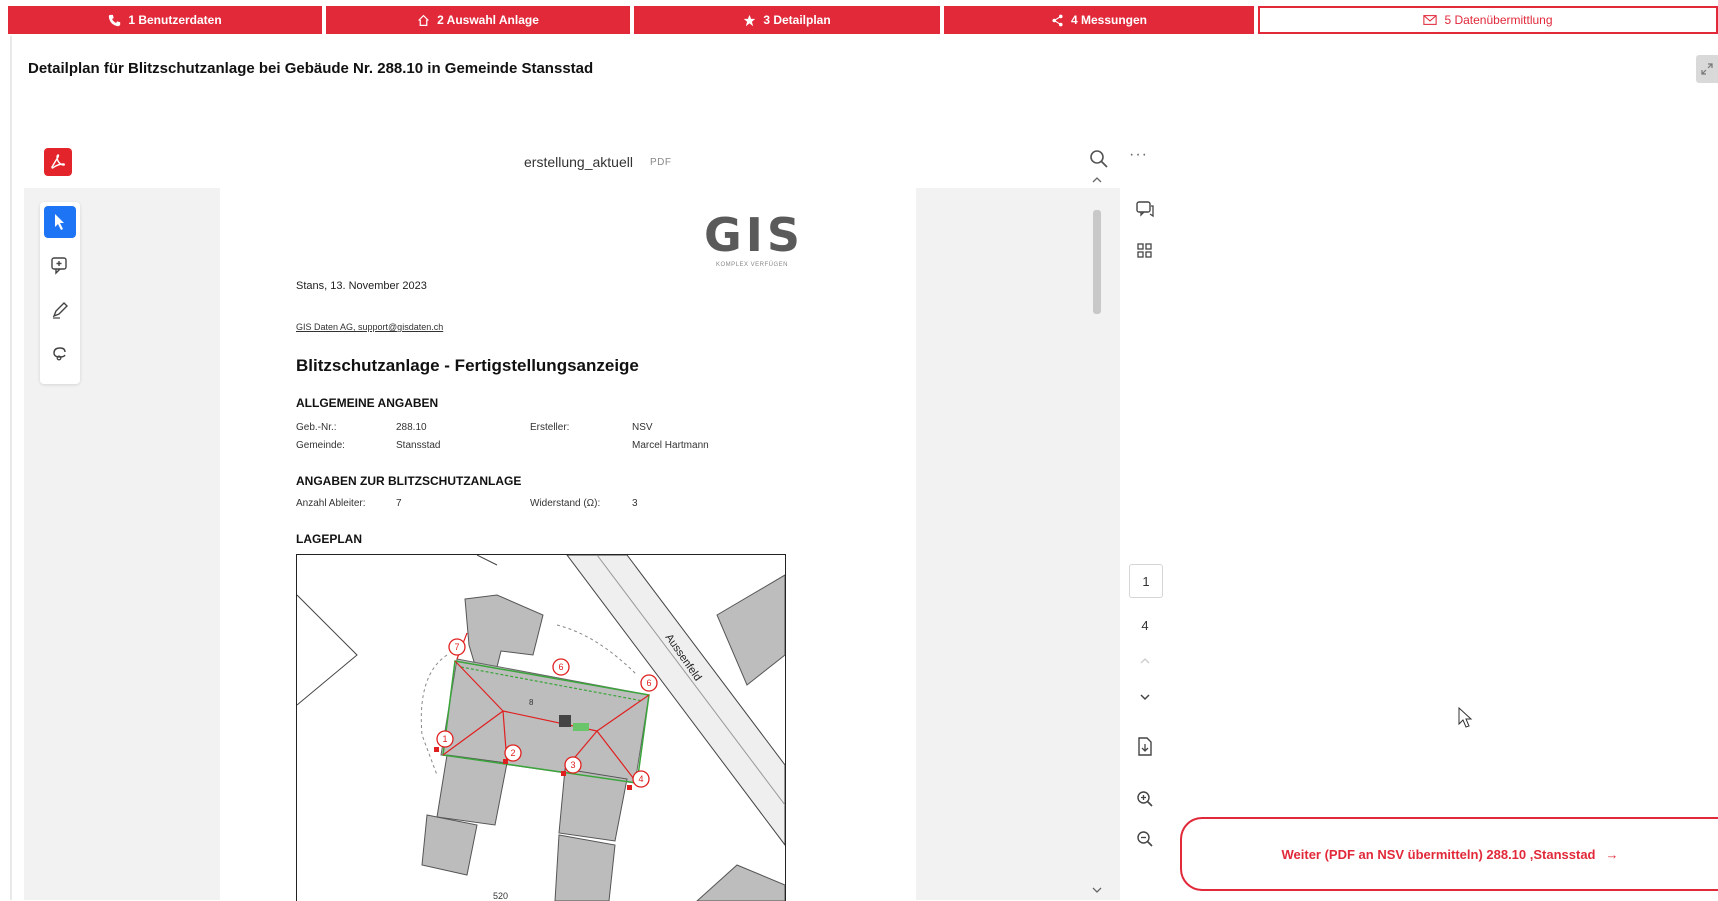 This screenshot has height=901, width=1718. I want to click on pdf-icon, so click(58, 162).